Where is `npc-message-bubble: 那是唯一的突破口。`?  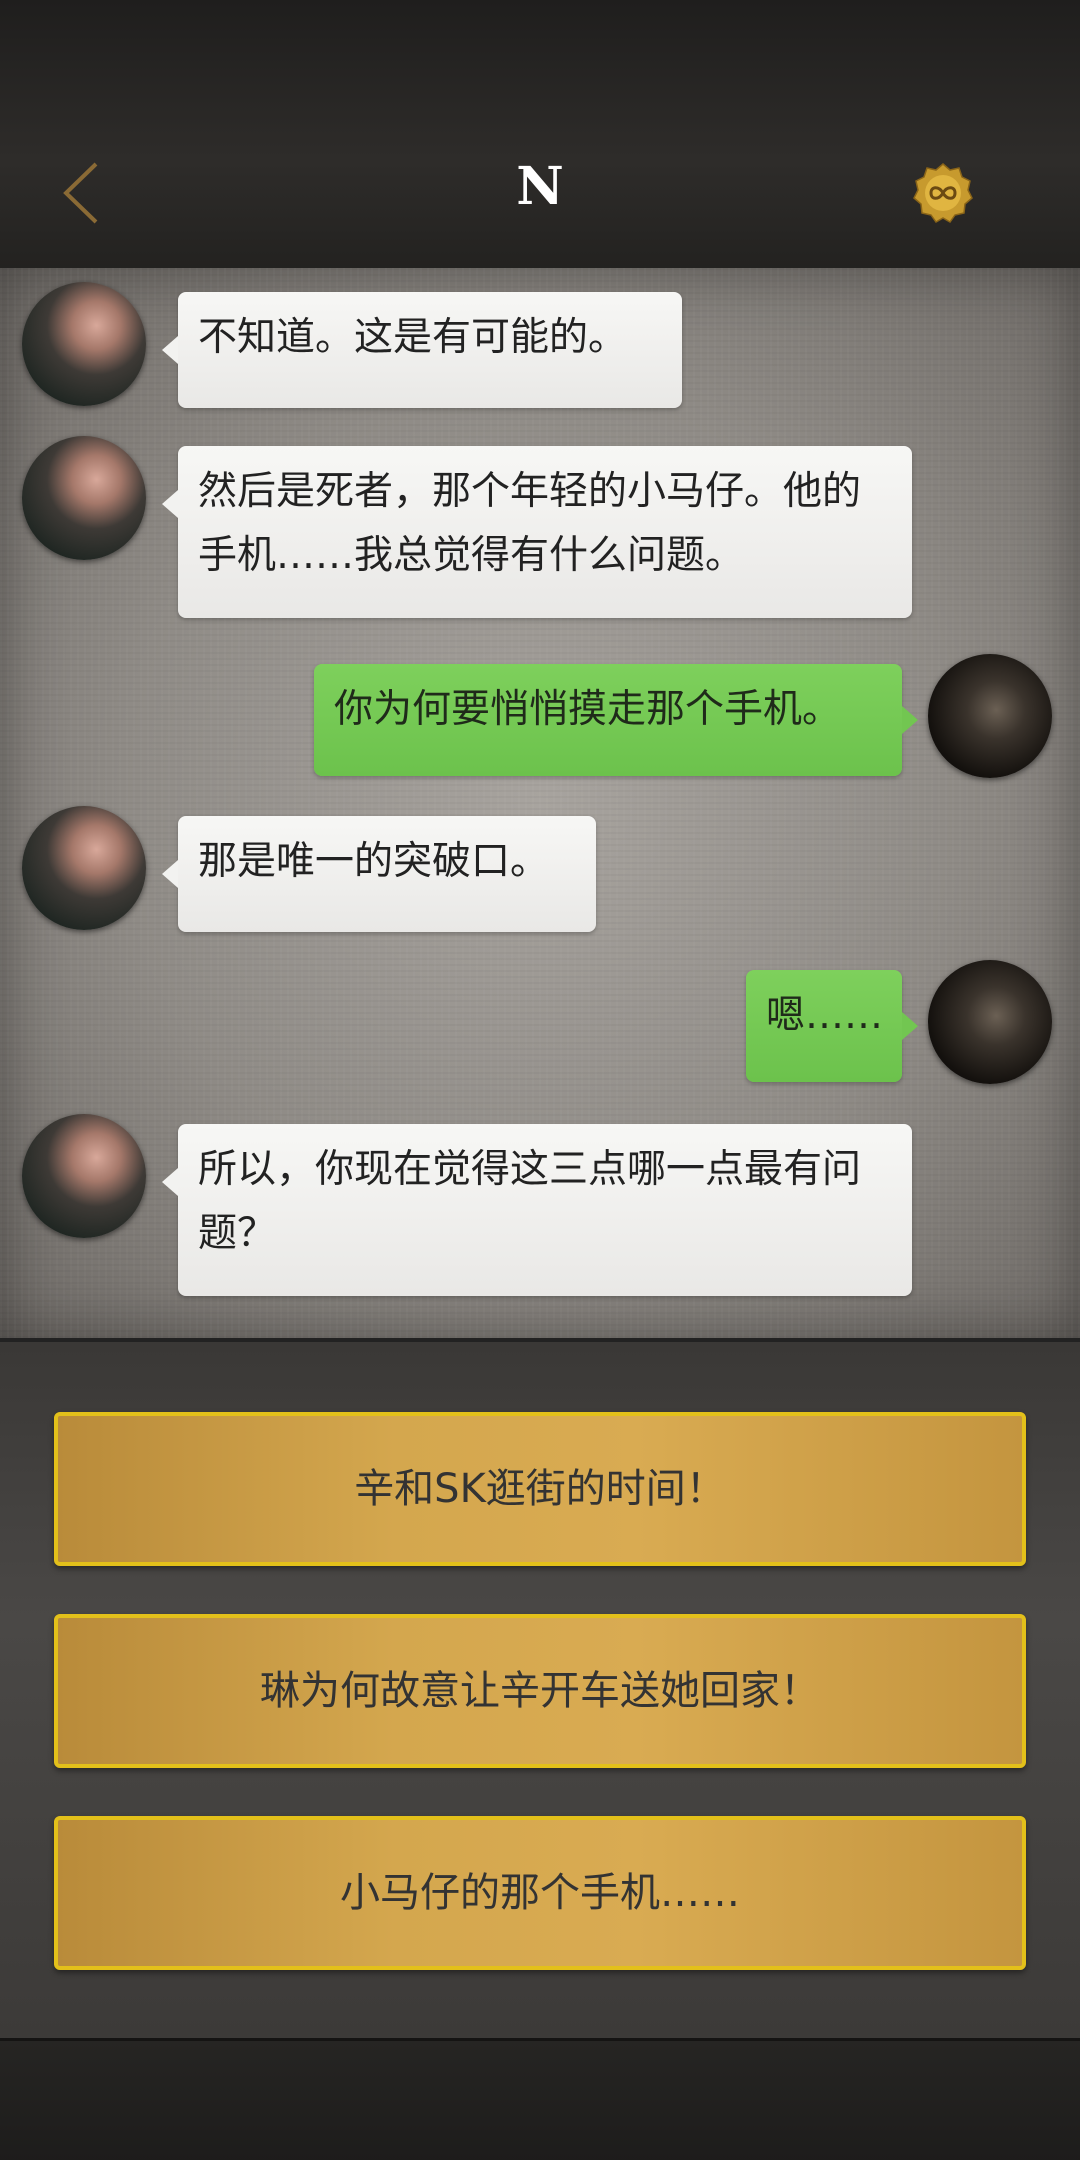
npc-message-bubble: 那是唯一的突破口。 is located at coordinates (379, 874).